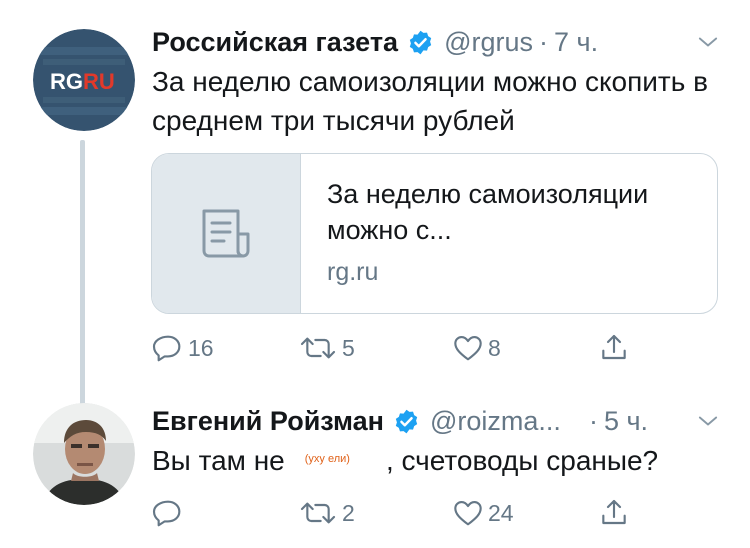 The height and width of the screenshot is (548, 750). What do you see at coordinates (183, 348) in the screenshot?
I see `reply-button: 16` at bounding box center [183, 348].